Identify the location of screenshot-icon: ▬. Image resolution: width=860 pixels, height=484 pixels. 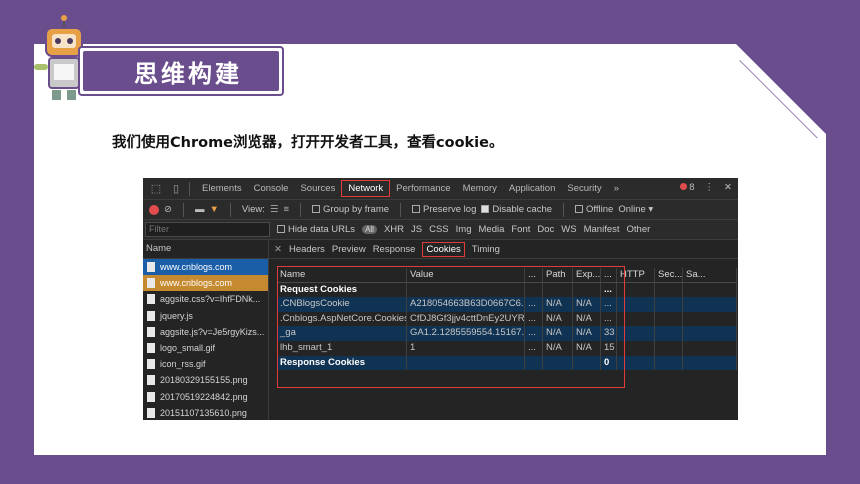
(200, 209).